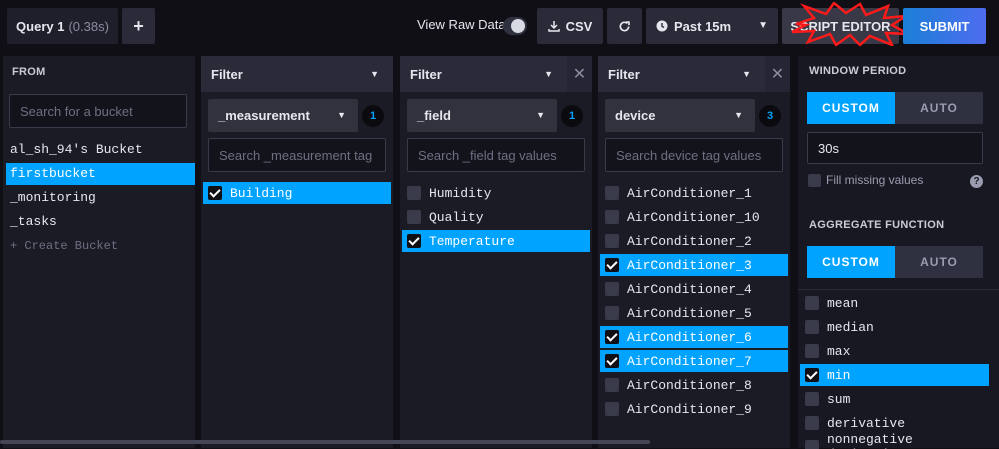 The height and width of the screenshot is (449, 999). What do you see at coordinates (496, 217) in the screenshot?
I see `tag-value-item: Quality` at bounding box center [496, 217].